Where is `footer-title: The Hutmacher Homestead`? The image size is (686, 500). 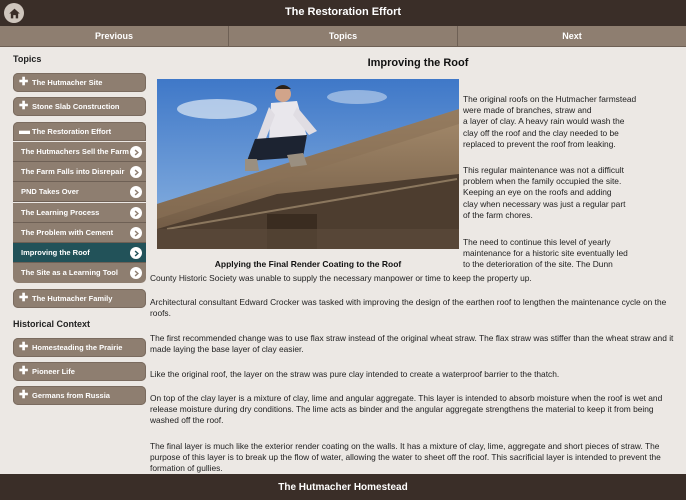 footer-title: The Hutmacher Homestead is located at coordinates (343, 487).